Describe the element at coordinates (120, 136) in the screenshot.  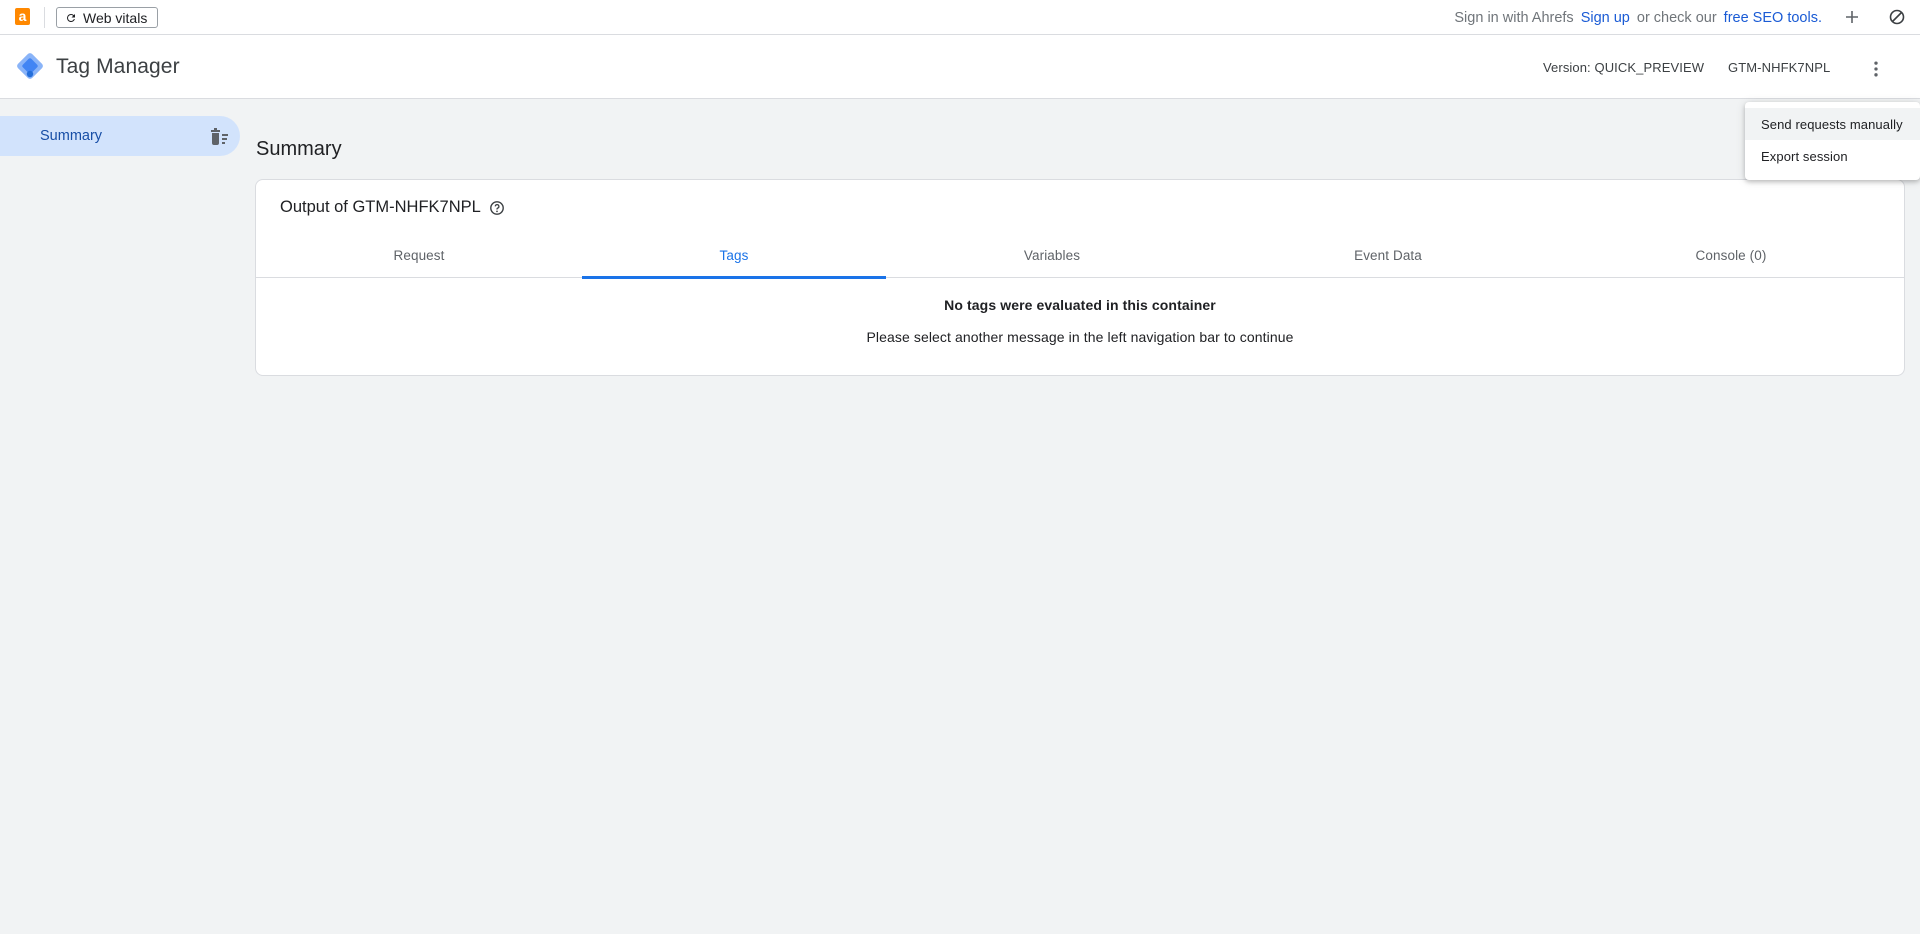
I see `sidebar-item-summary: Summary` at that location.